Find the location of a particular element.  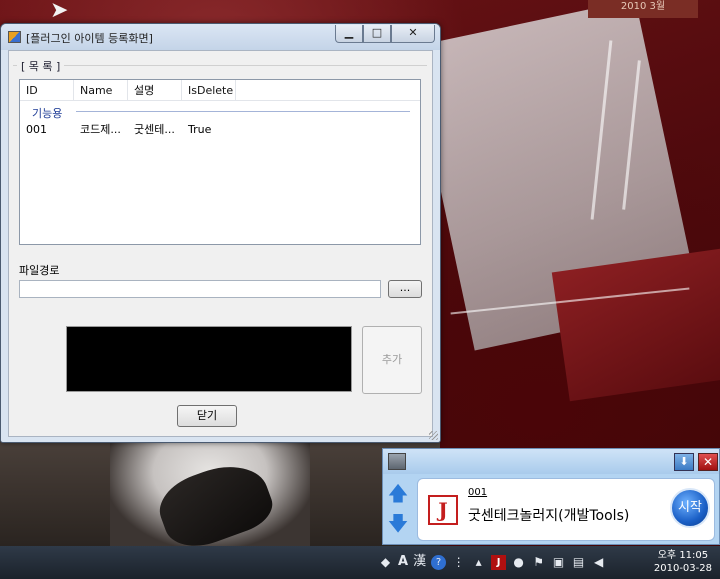

launcher-widget: ⬇ ✕ 🡅 🡇 J 001 굿센테크놀러지(개발Tools) 시작 is located at coordinates (551, 496).